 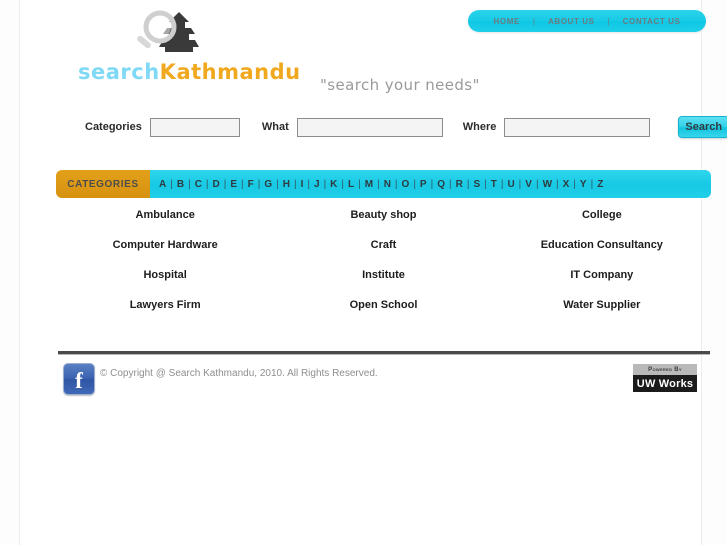 What do you see at coordinates (165, 305) in the screenshot?
I see `category-link: Lawyers Firm` at bounding box center [165, 305].